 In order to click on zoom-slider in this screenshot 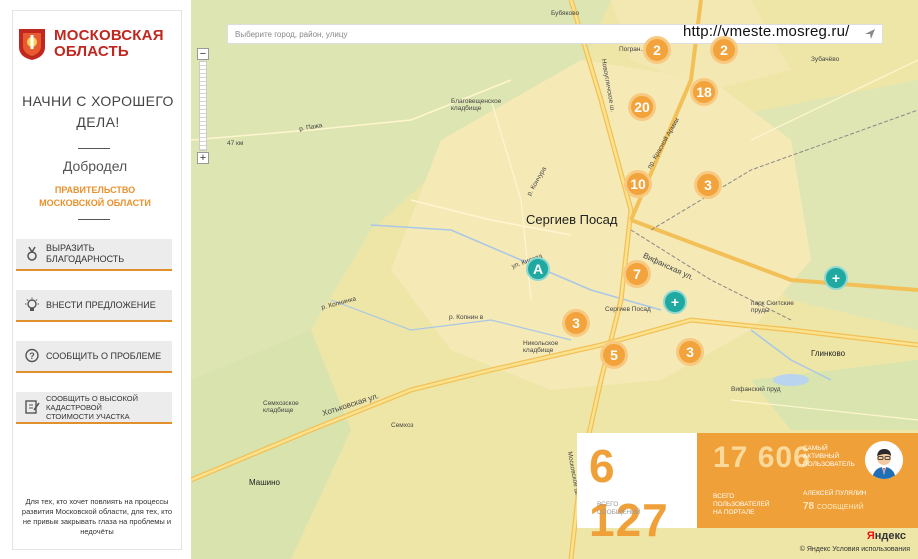, I will do `click(203, 106)`.